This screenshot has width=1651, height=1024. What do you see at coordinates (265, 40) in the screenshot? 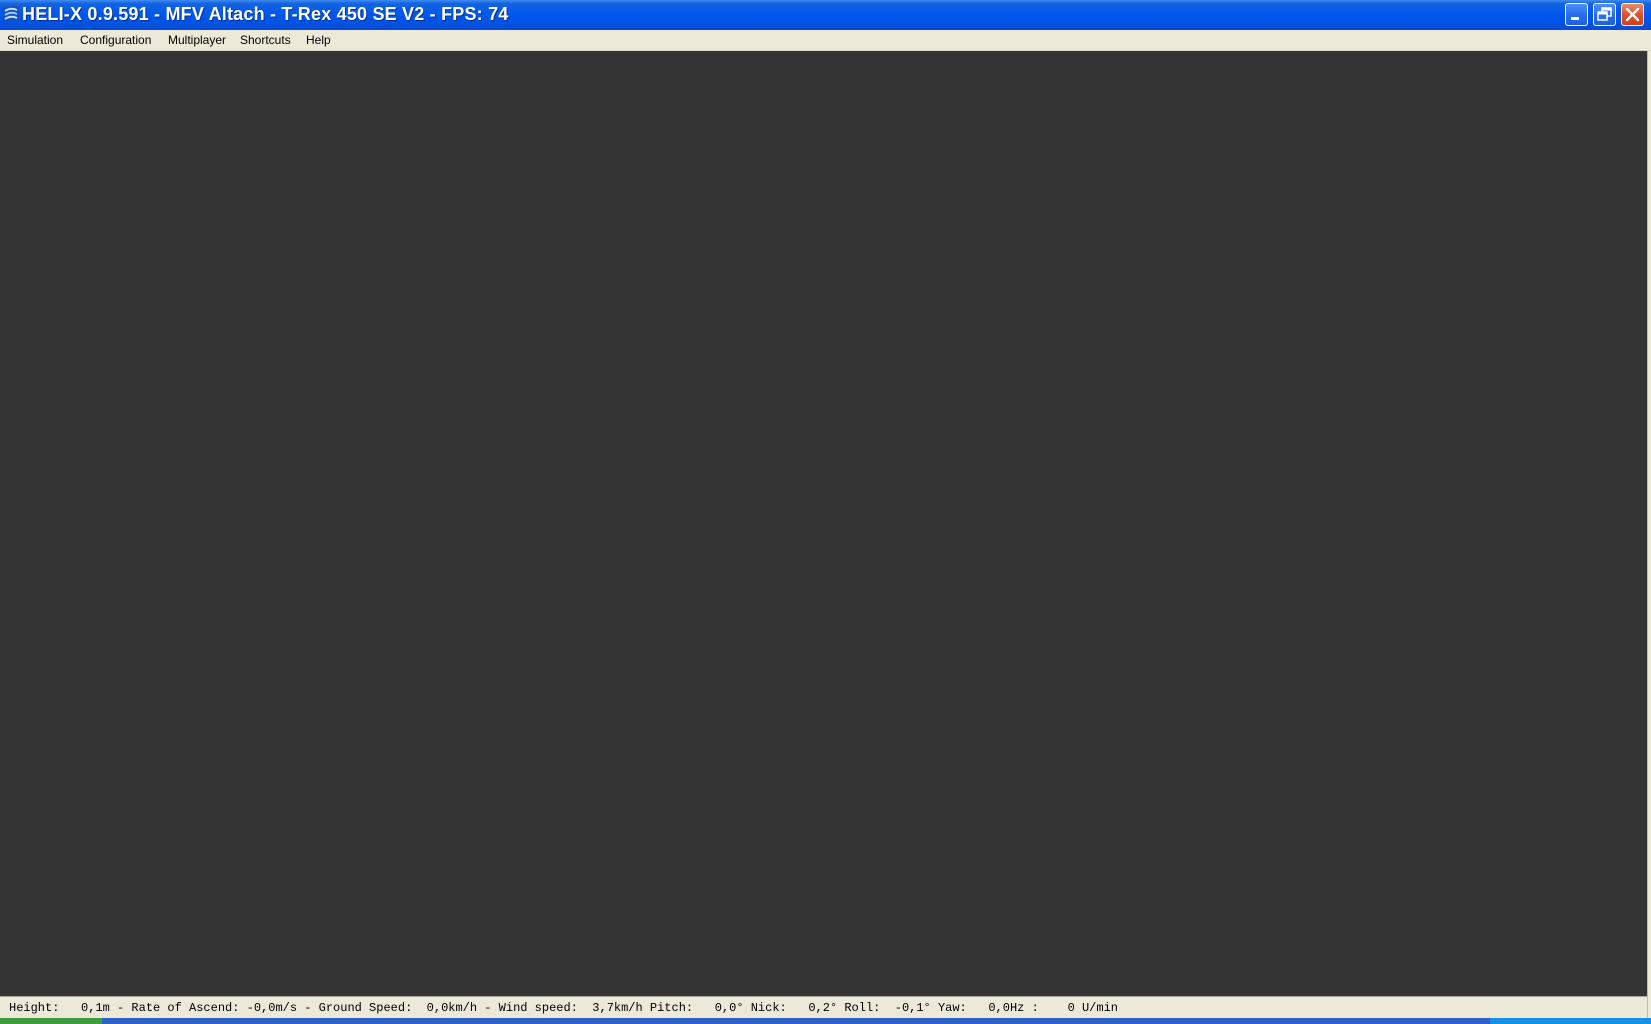
I see `menu-shortcuts: Shortcuts` at bounding box center [265, 40].